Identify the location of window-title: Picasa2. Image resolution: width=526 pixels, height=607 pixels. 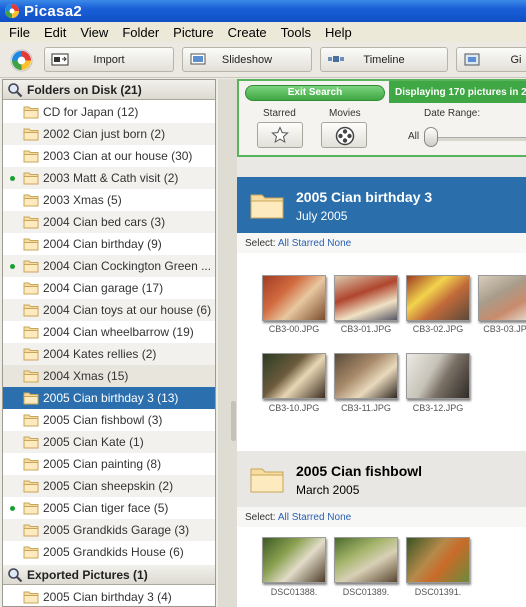
(53, 11).